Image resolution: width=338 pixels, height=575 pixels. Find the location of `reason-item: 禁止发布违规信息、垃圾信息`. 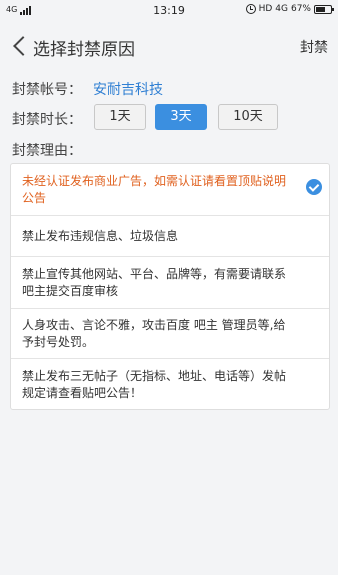

reason-item: 禁止发布违规信息、垃圾信息 is located at coordinates (170, 236).